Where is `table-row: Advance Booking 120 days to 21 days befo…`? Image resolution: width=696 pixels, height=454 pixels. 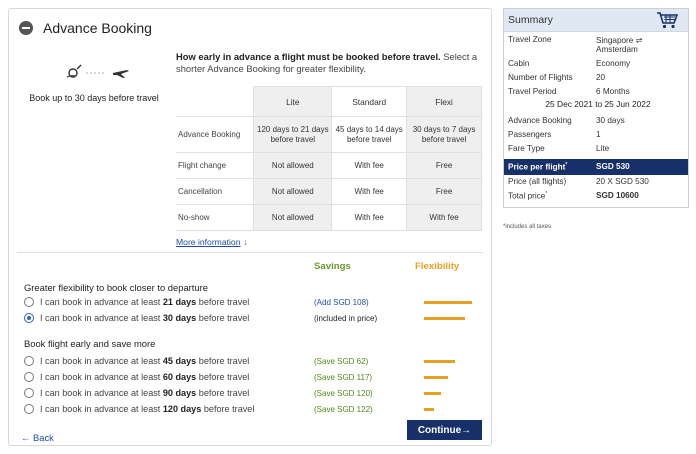 table-row: Advance Booking 120 days to 21 days befo… is located at coordinates (329, 134).